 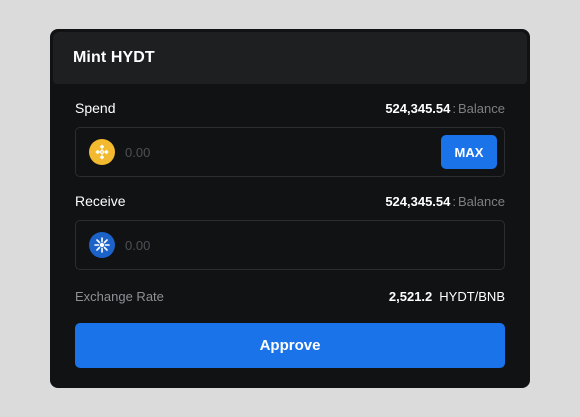 What do you see at coordinates (102, 152) in the screenshot?
I see `bnb-token-icon` at bounding box center [102, 152].